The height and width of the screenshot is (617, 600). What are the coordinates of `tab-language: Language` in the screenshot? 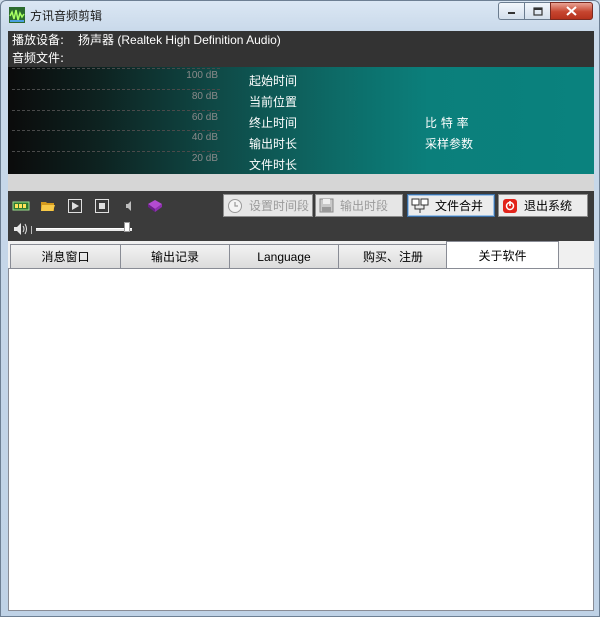 It's located at (284, 256).